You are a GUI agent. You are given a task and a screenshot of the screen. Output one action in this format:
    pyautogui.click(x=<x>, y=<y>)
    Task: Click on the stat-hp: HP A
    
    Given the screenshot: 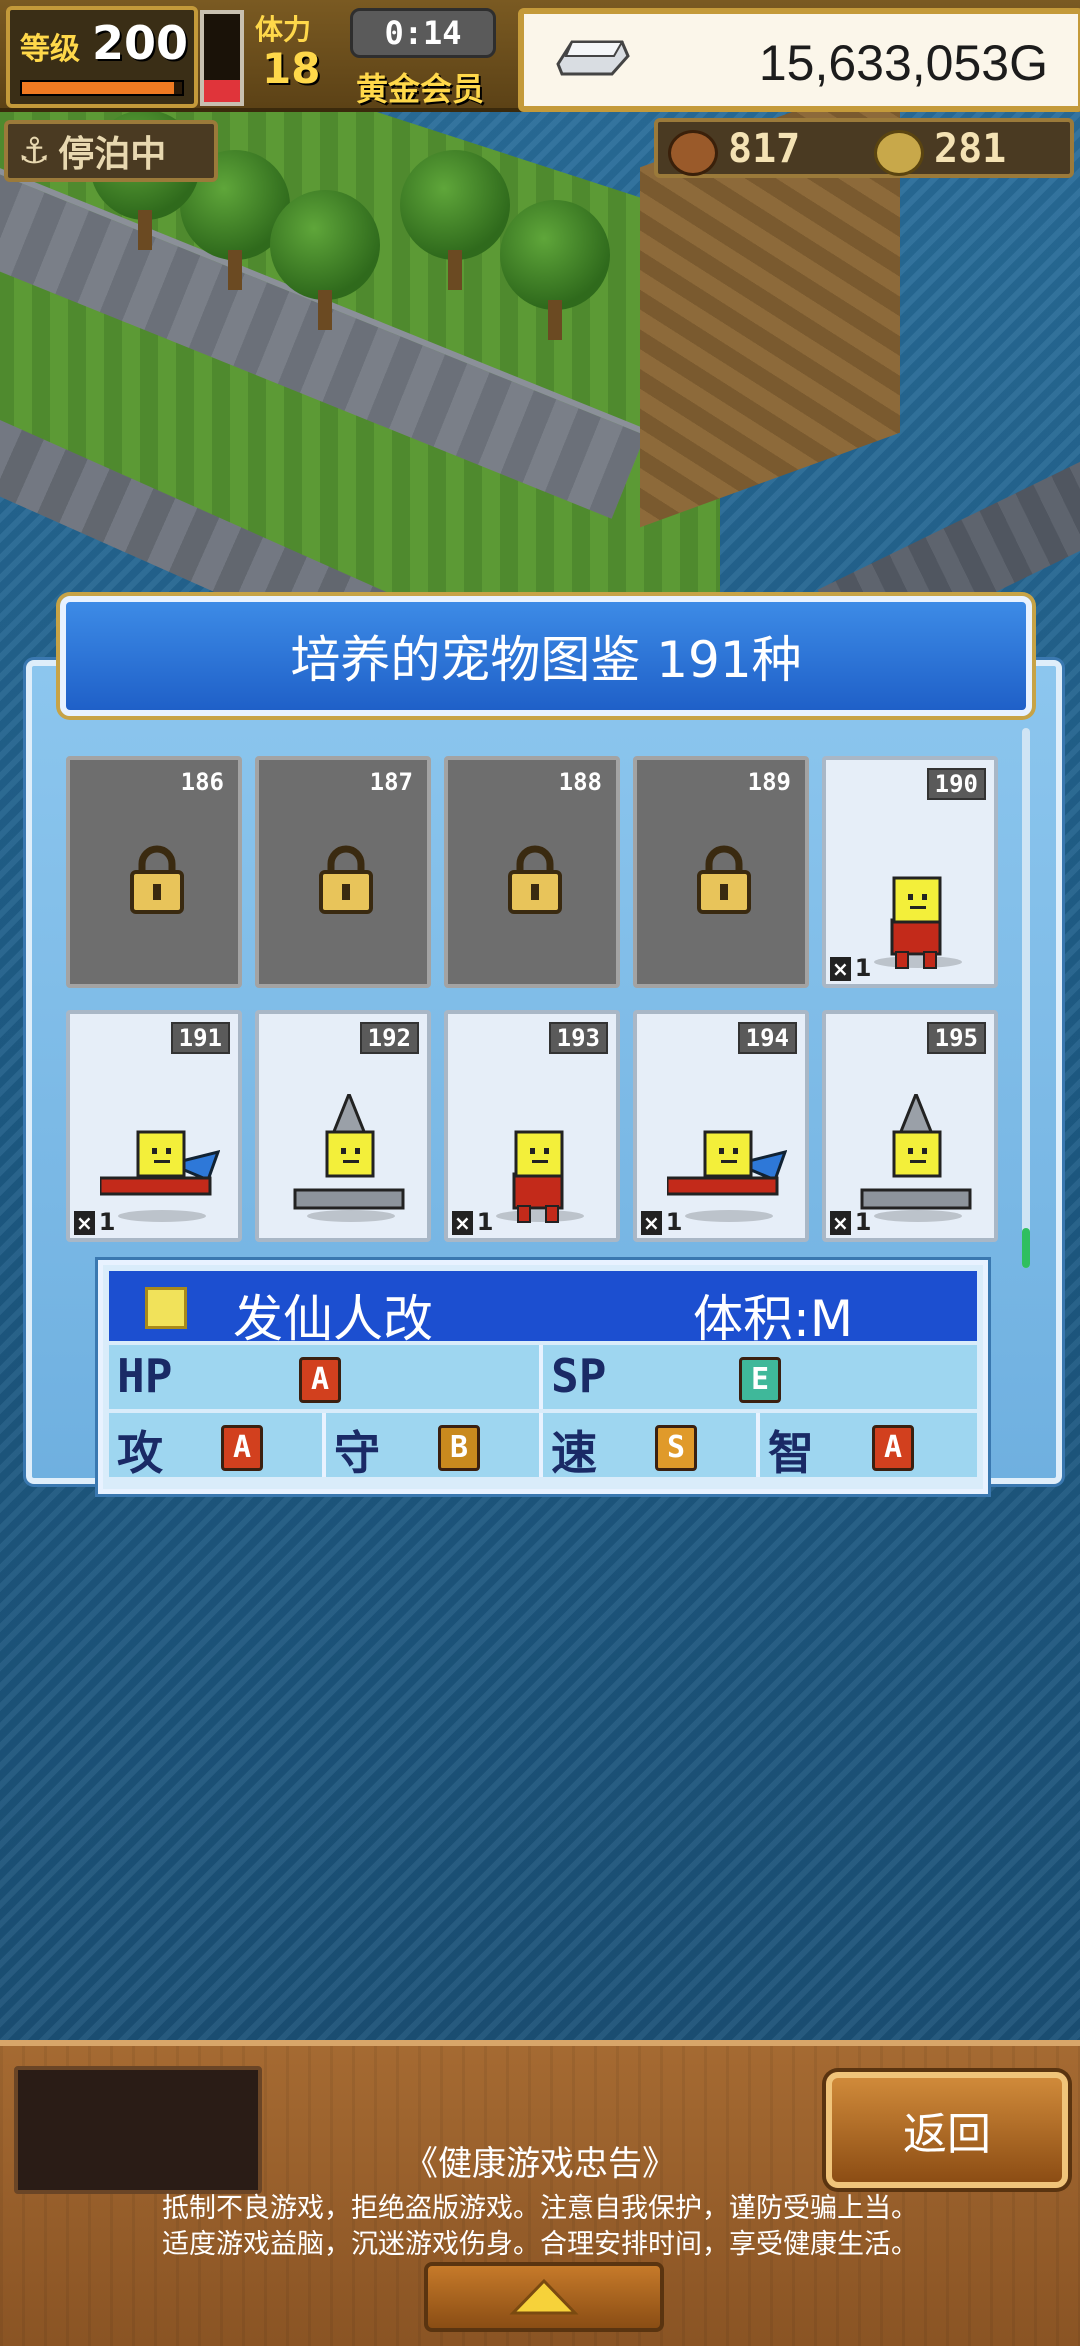 What is the action you would take?
    pyautogui.click(x=326, y=1377)
    